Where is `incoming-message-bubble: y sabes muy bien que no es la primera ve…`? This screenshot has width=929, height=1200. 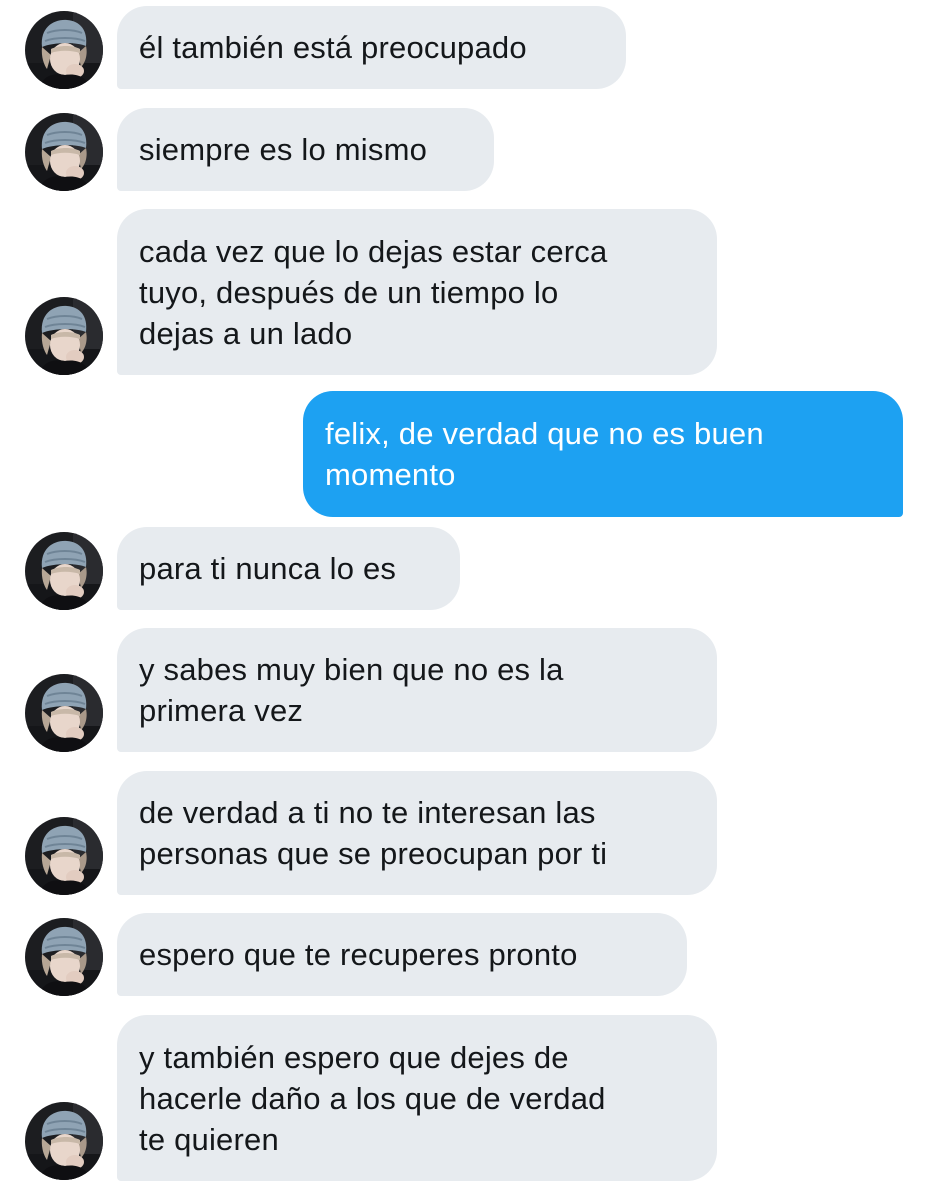 incoming-message-bubble: y sabes muy bien que no es la primera ve… is located at coordinates (417, 690).